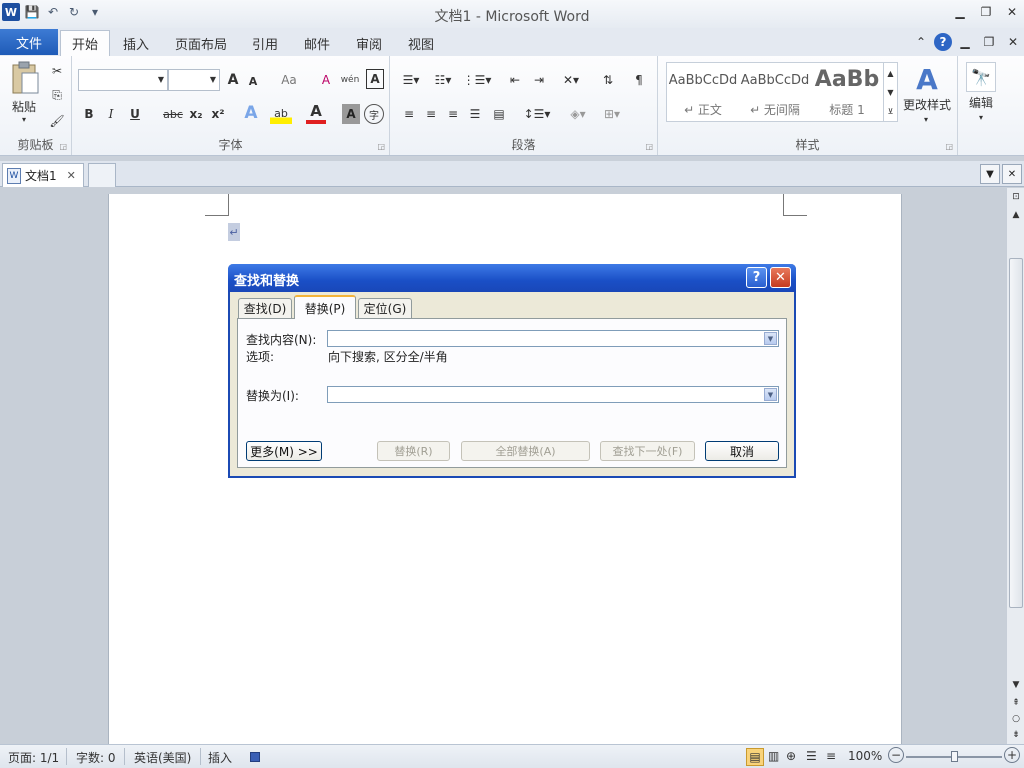 This screenshot has height=768, width=1024. What do you see at coordinates (515, 80) in the screenshot?
I see `decrease-indent-icon: ⇤` at bounding box center [515, 80].